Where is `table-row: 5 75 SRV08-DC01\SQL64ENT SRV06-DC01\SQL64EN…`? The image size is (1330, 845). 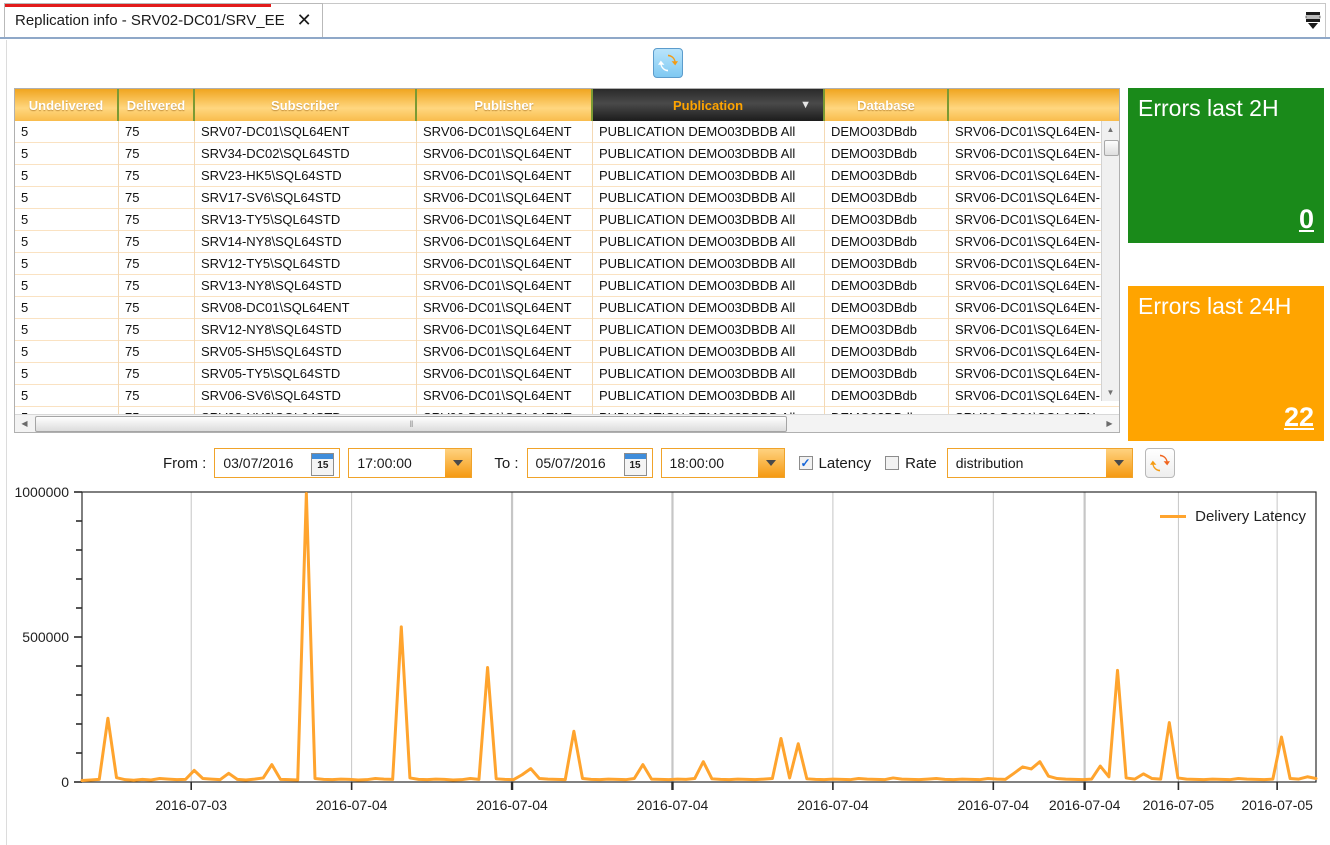
table-row: 5 75 SRV08-DC01\SQL64ENT SRV06-DC01\SQL64EN… is located at coordinates (567, 308).